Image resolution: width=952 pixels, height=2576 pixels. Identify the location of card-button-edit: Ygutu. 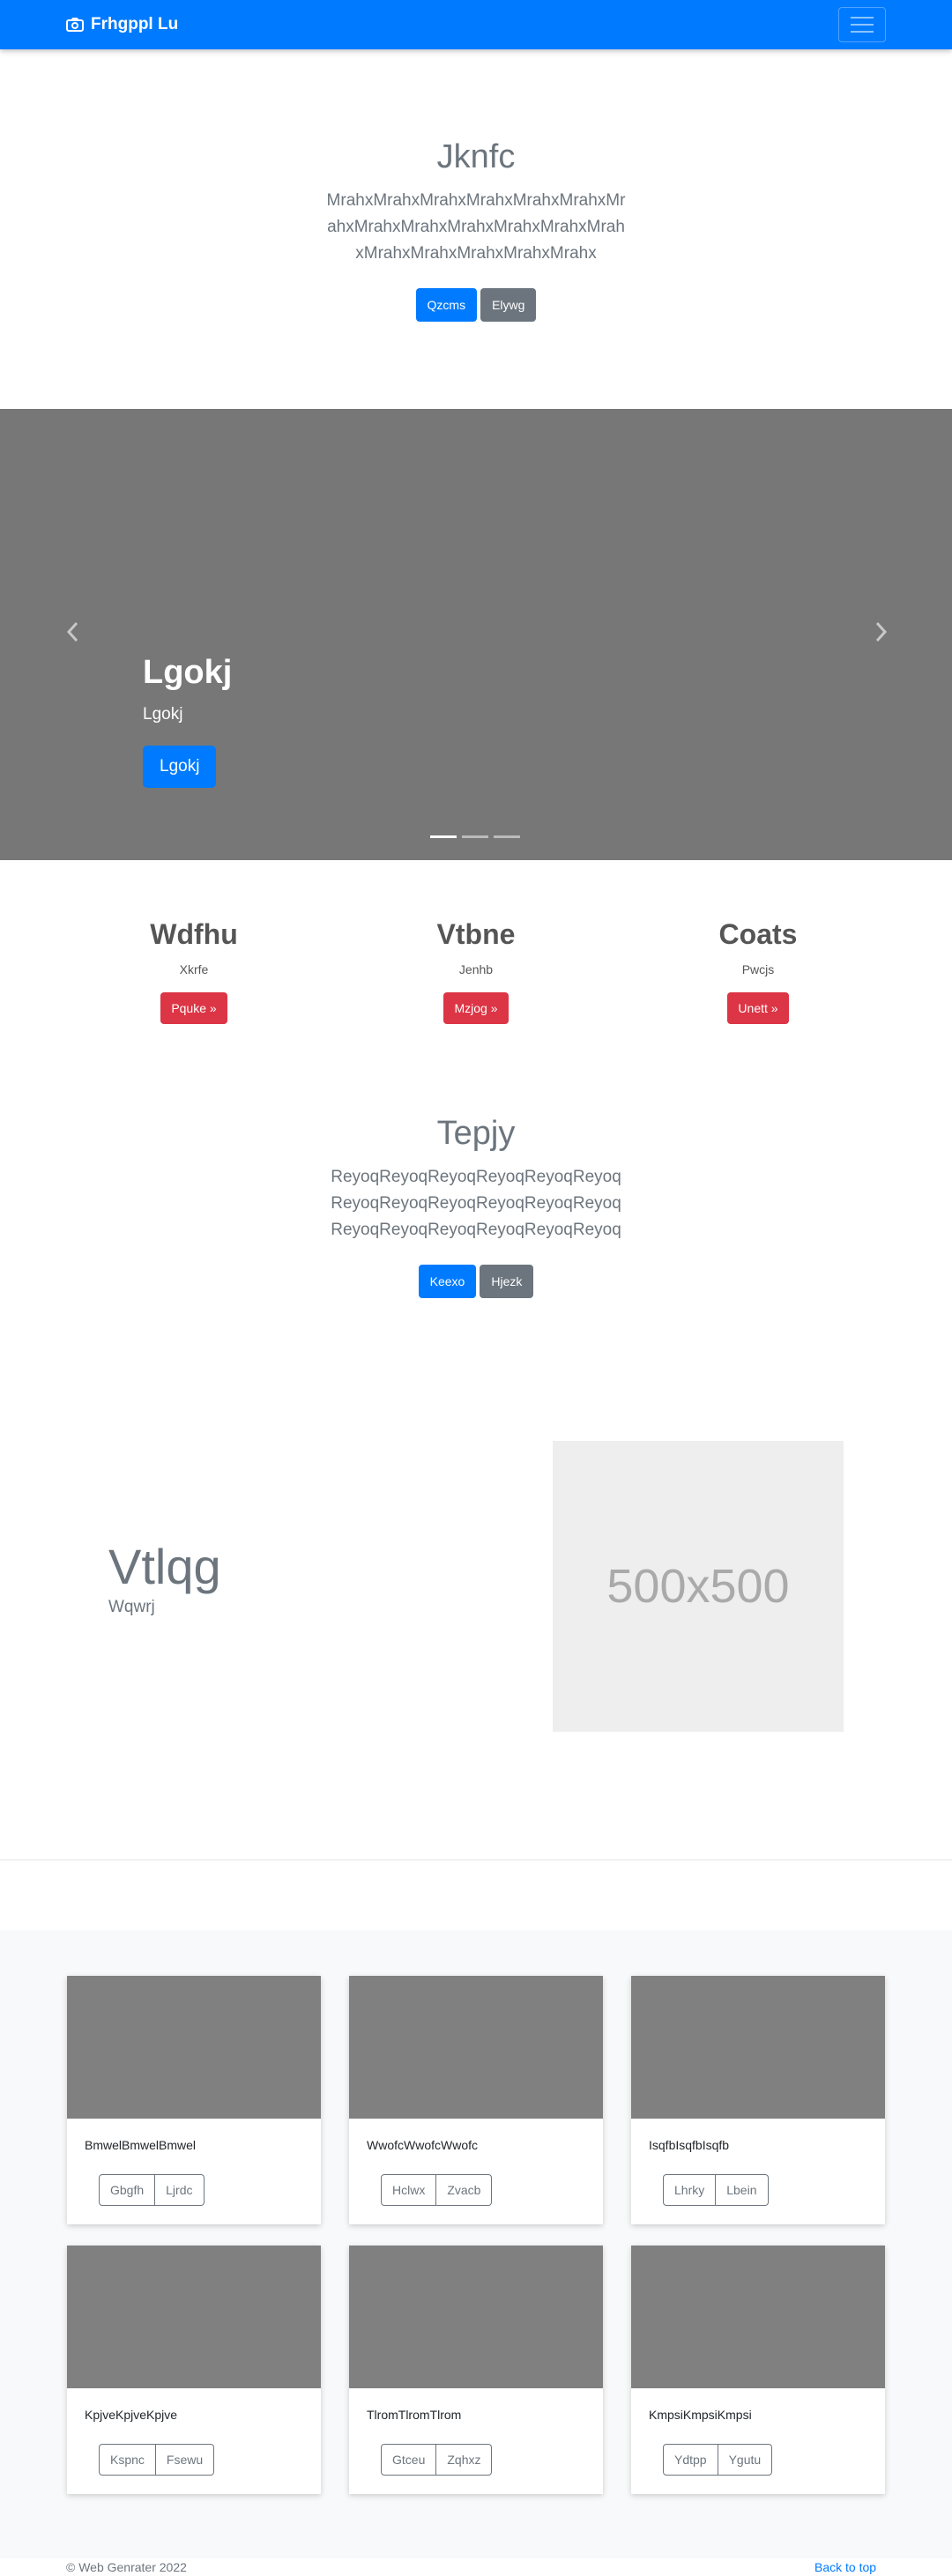
(745, 2460).